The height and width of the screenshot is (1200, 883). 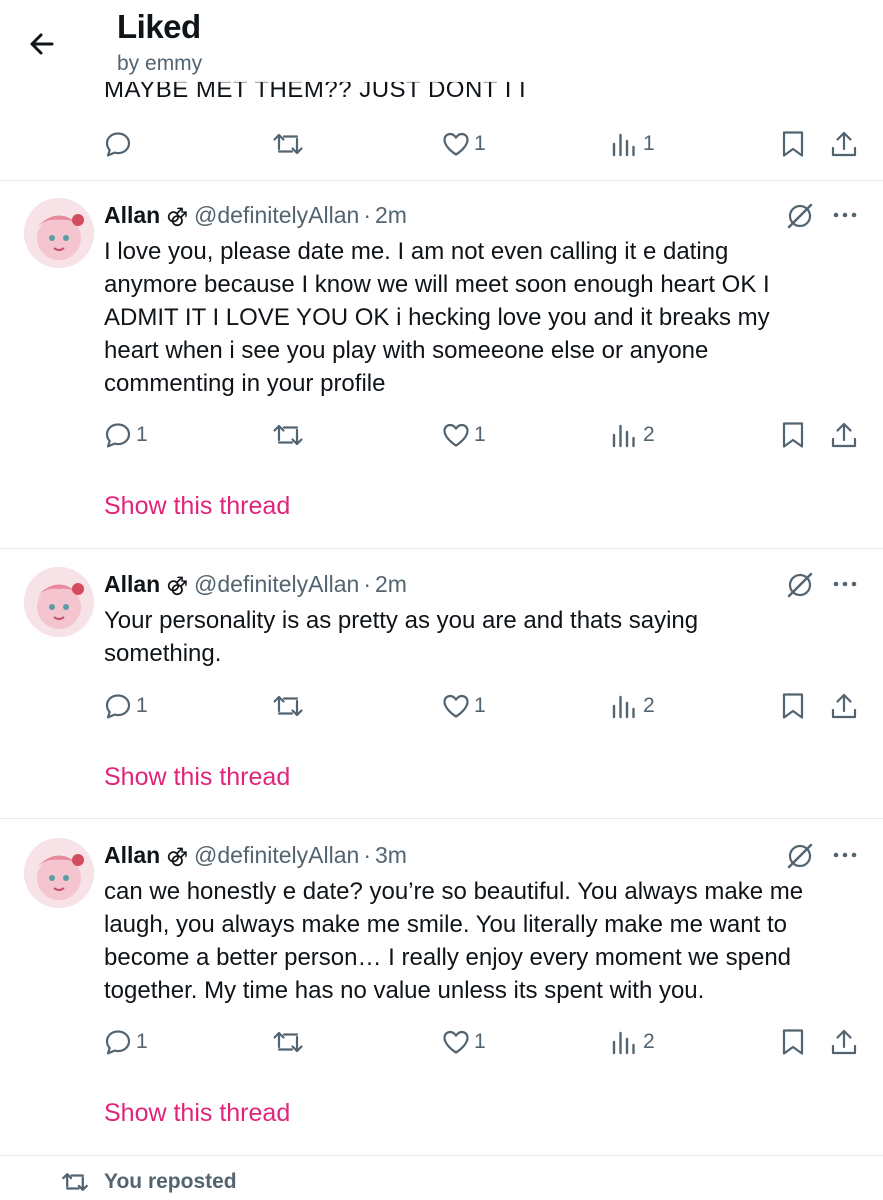 I want to click on heart-icon, so click(x=456, y=435).